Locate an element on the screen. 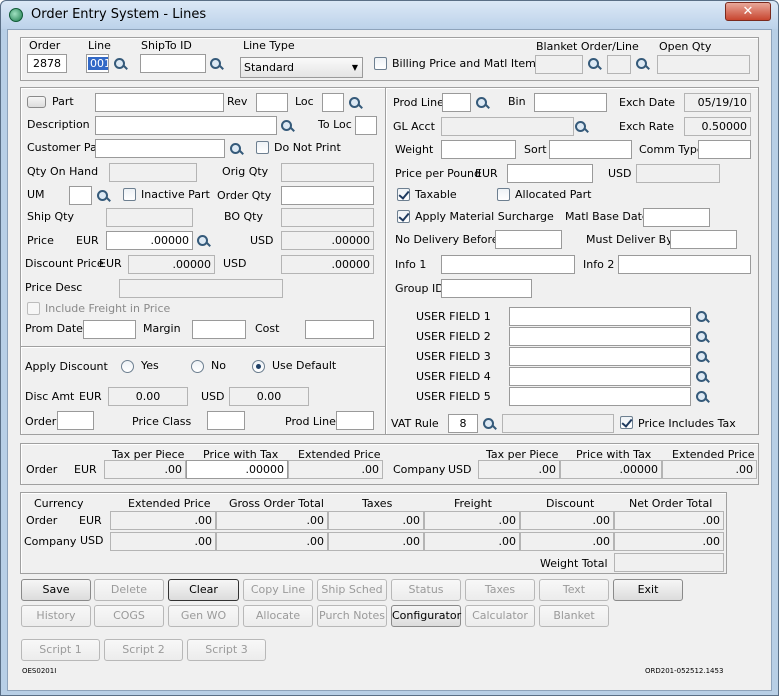 Image resolution: width=779 pixels, height=696 pixels. donotprint-checkbox is located at coordinates (262, 147).